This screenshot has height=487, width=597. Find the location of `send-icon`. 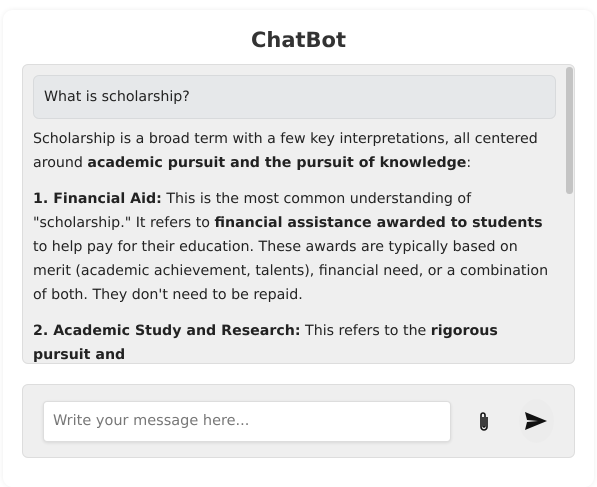

send-icon is located at coordinates (536, 421).